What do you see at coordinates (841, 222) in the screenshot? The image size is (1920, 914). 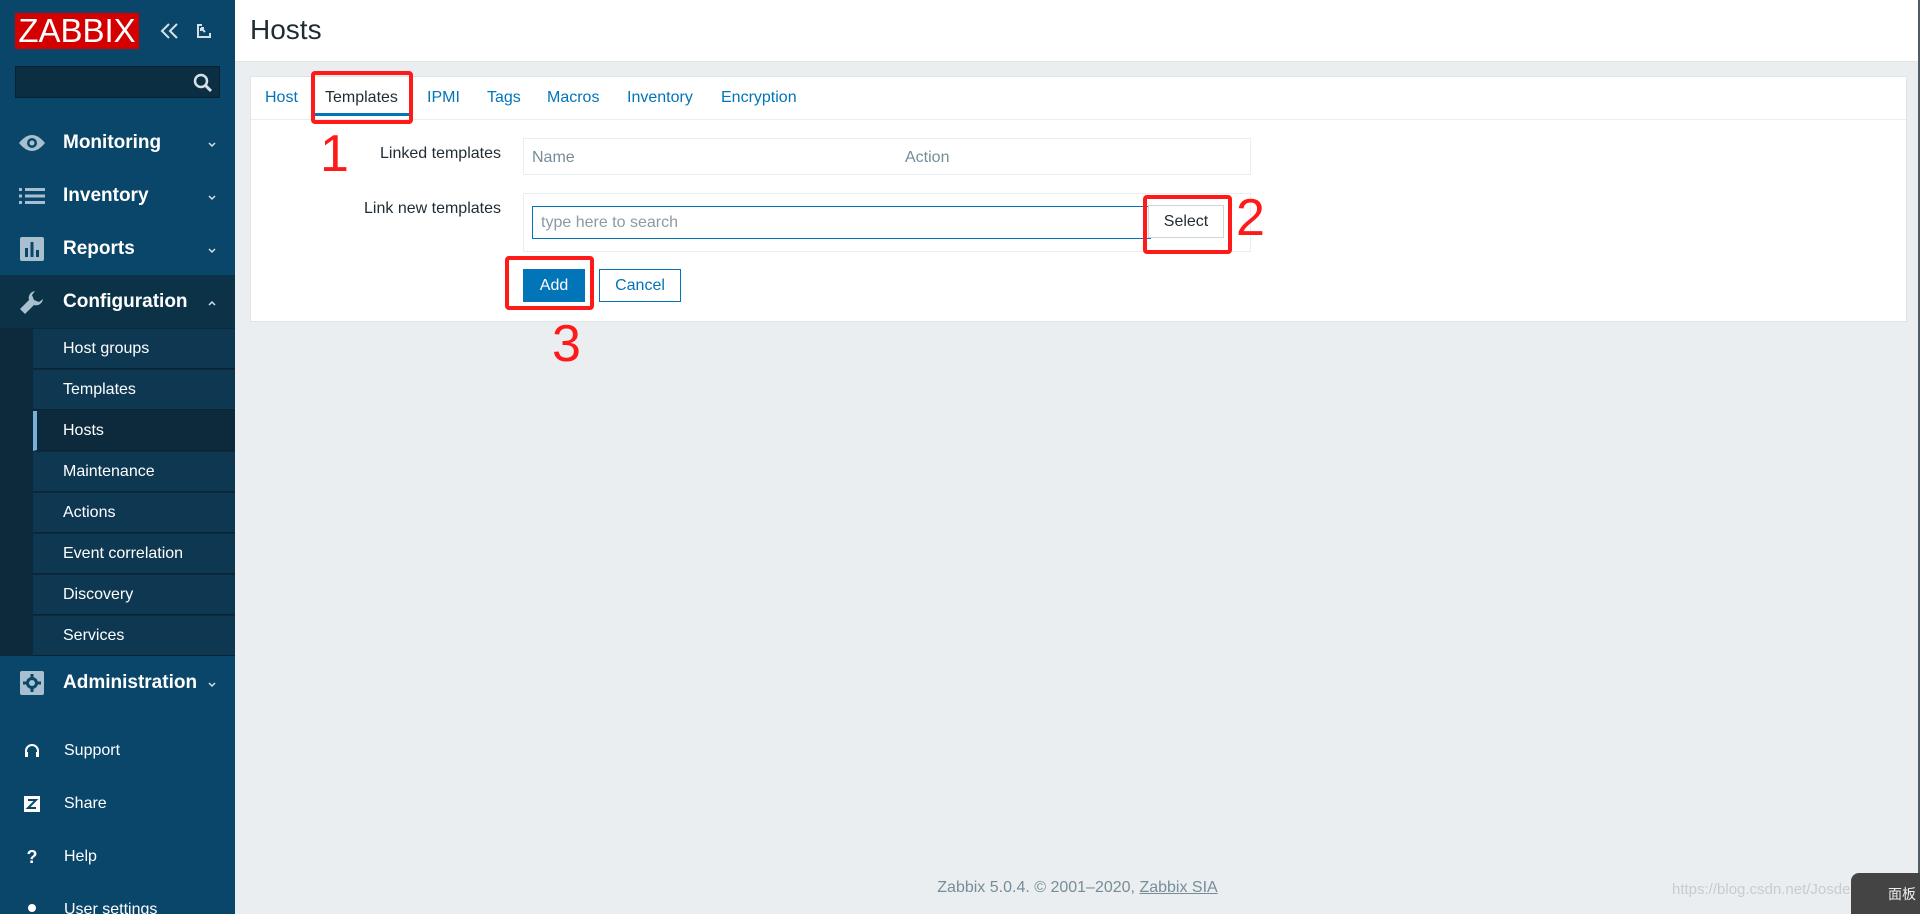 I see `template-search-input` at bounding box center [841, 222].